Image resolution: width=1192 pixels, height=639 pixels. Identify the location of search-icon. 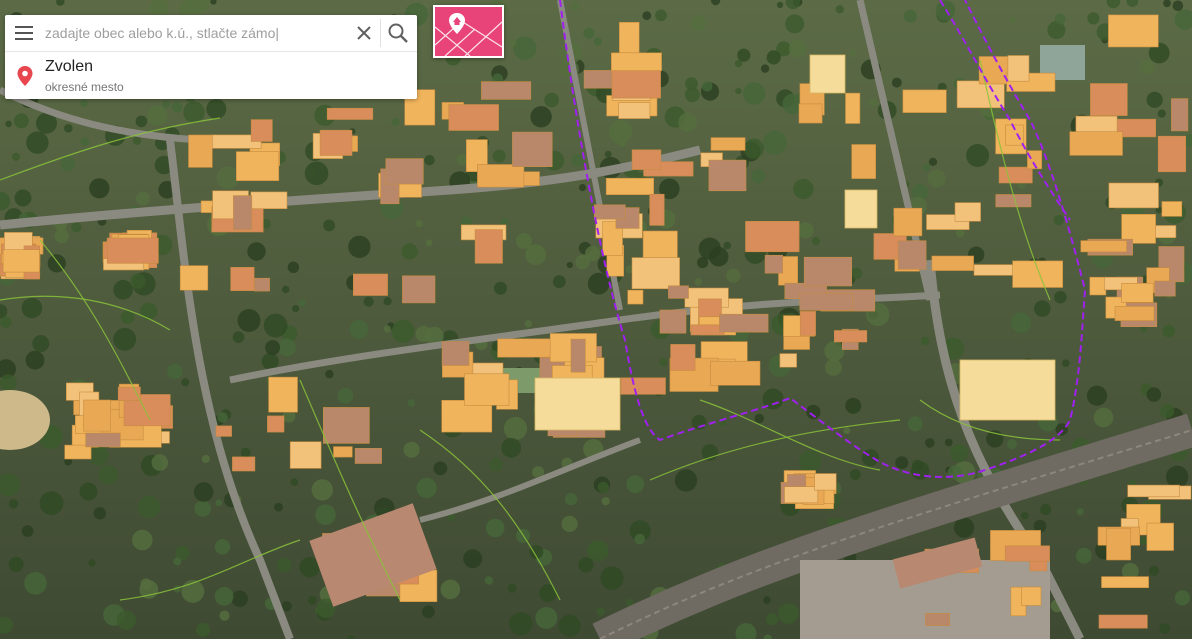
(398, 33).